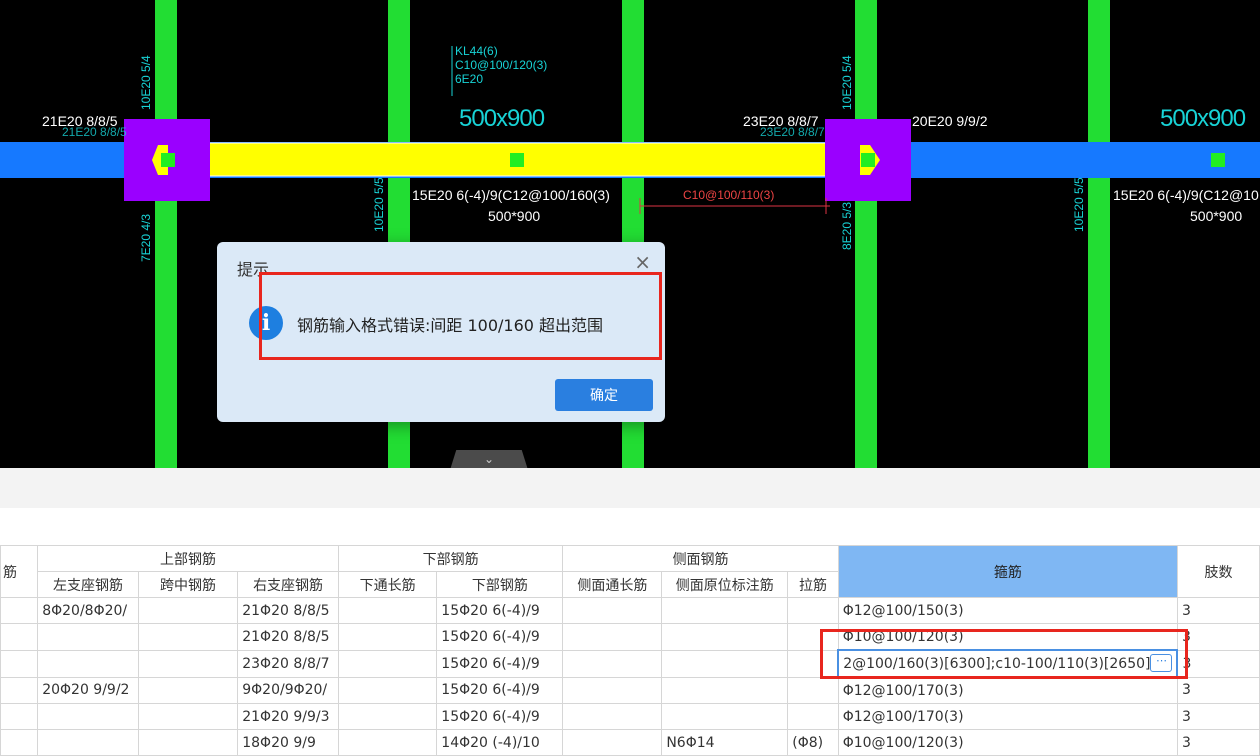 The width and height of the screenshot is (1260, 756). What do you see at coordinates (847, 225) in the screenshot?
I see `column-rebar-label: 8E20 5/3` at bounding box center [847, 225].